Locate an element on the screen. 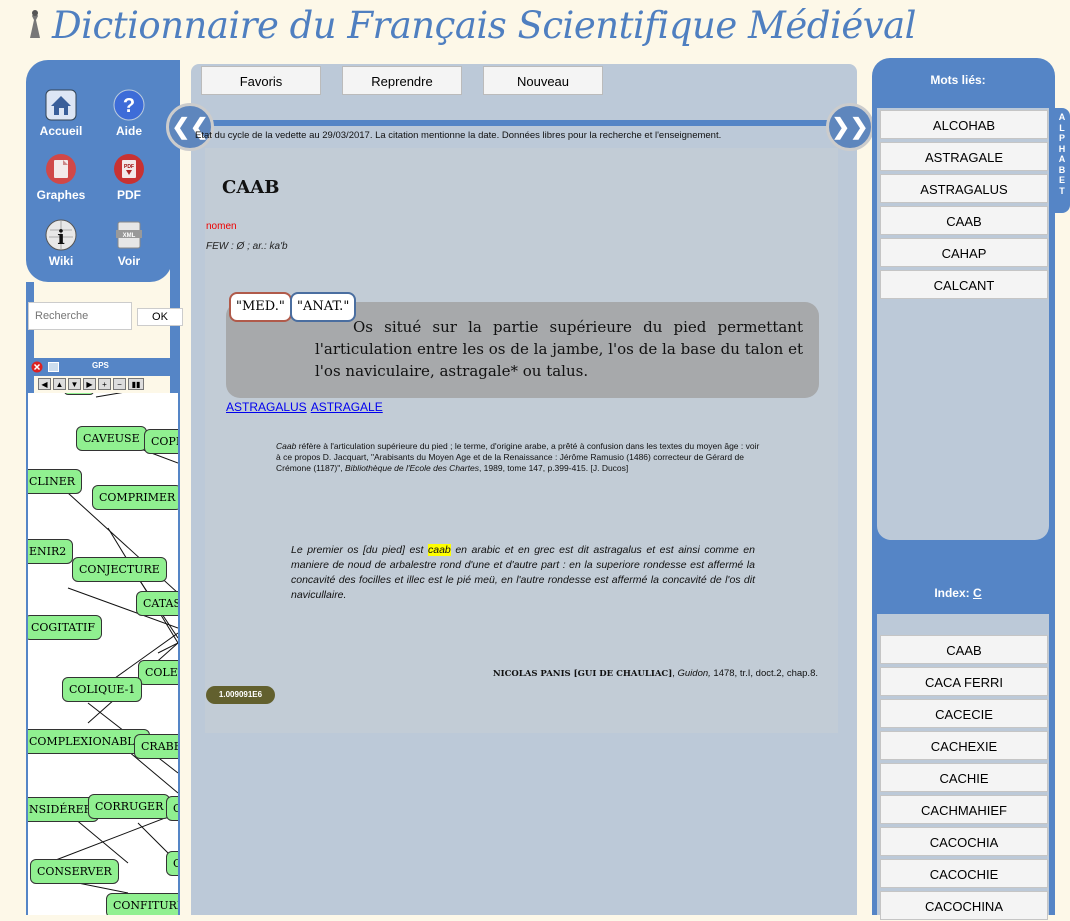 The width and height of the screenshot is (1070, 921). previous-entry-icon: ❮❮ is located at coordinates (190, 127).